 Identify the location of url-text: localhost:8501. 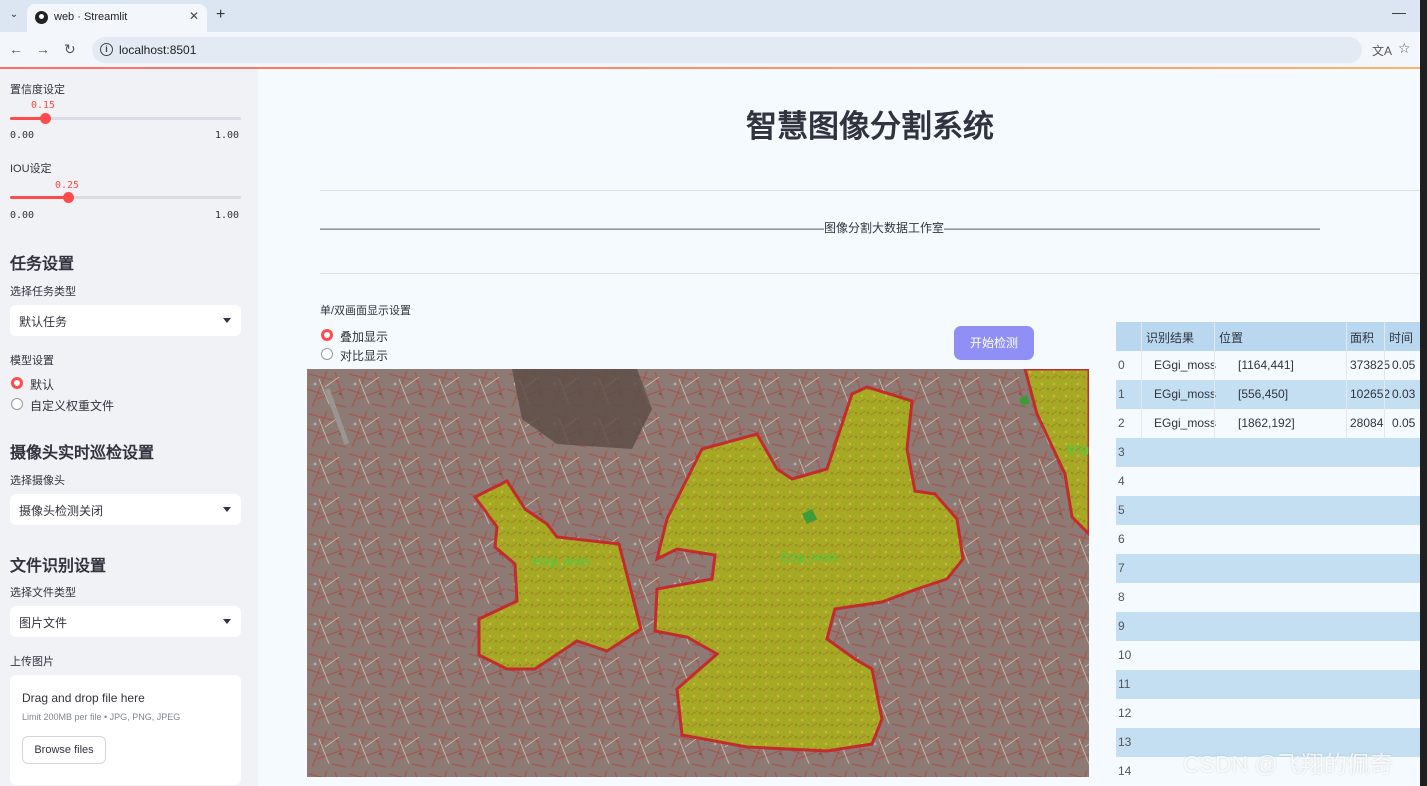
(157, 50).